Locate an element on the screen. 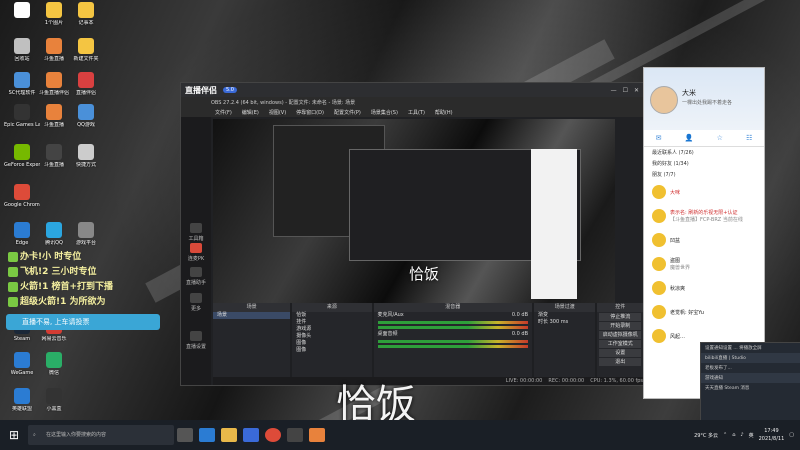 The width and height of the screenshot is (800, 450). menu-docks: 停靠窗口(D) is located at coordinates (310, 112).